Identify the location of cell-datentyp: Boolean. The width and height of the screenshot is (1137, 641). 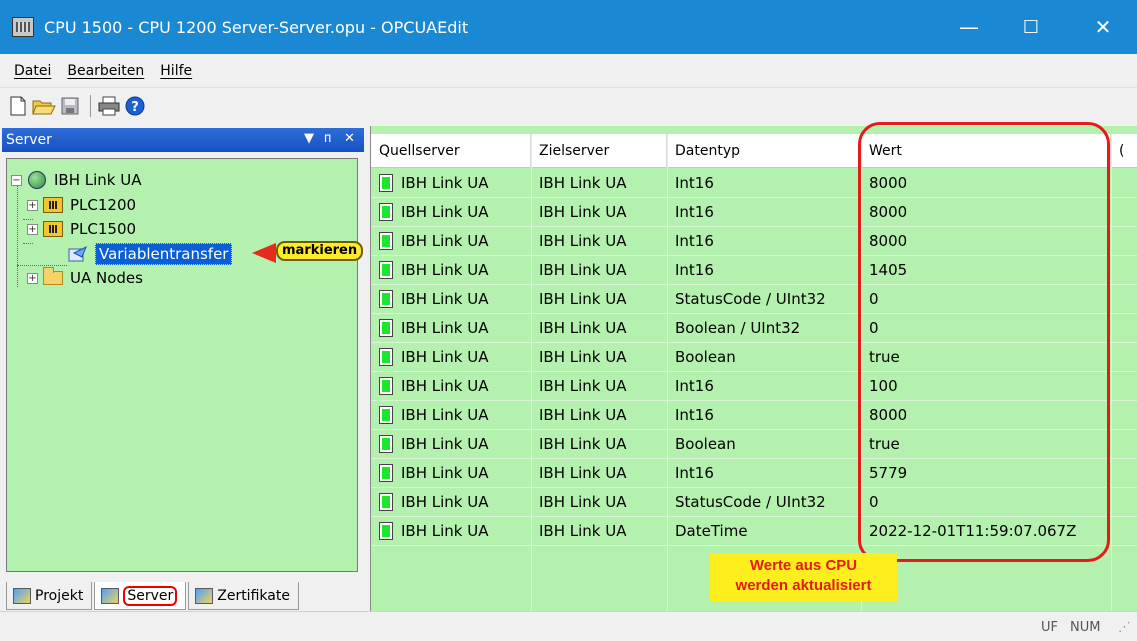
(701, 357).